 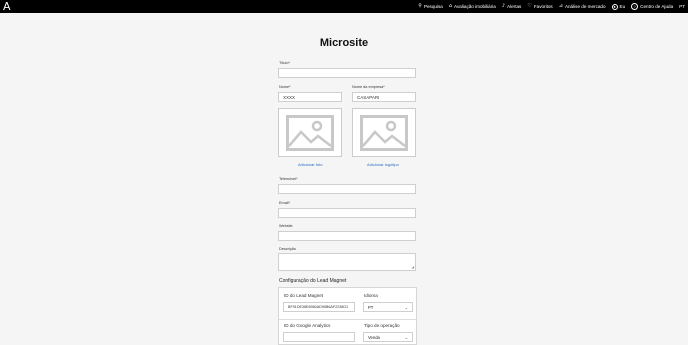 What do you see at coordinates (287, 249) in the screenshot?
I see `descricao-label: Descrição` at bounding box center [287, 249].